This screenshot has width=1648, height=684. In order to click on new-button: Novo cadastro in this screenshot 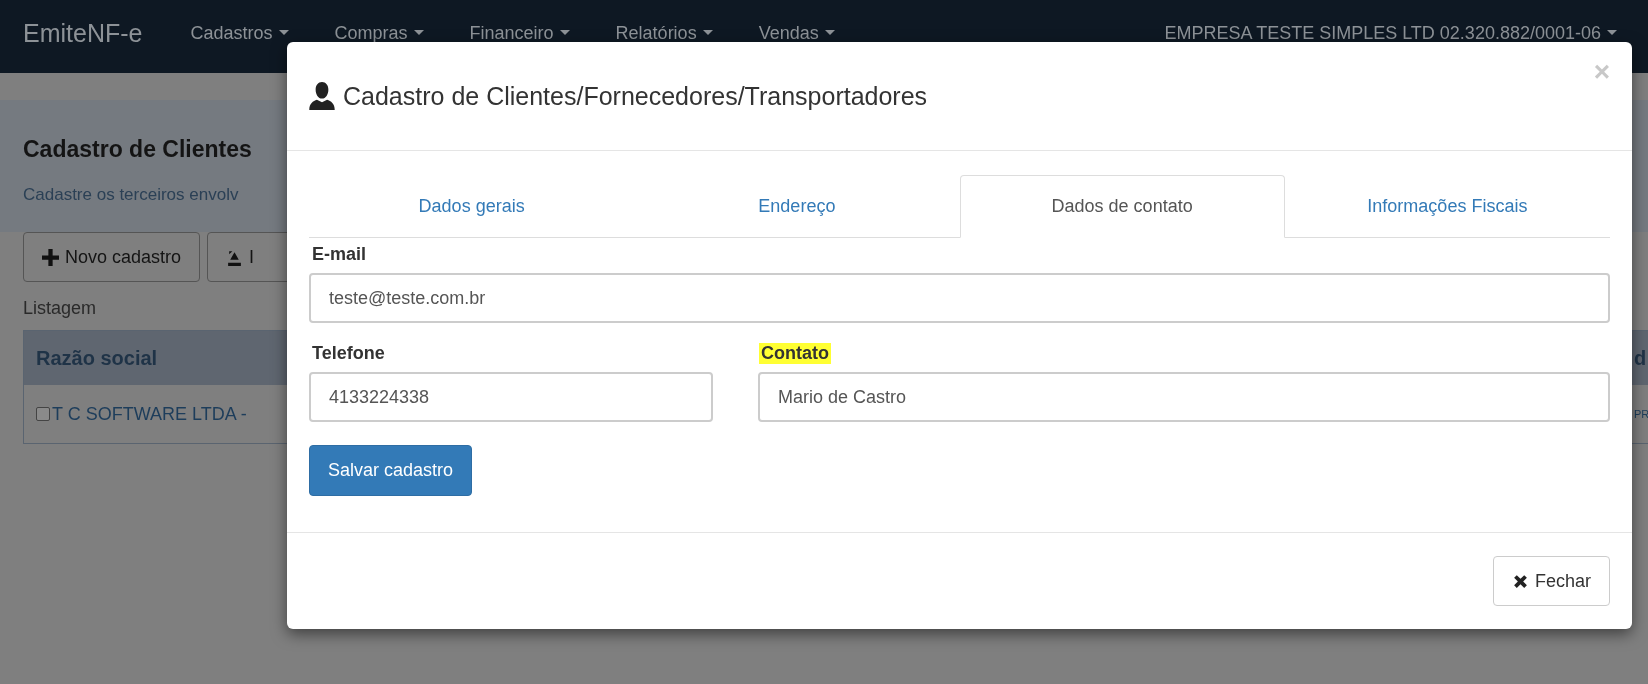, I will do `click(112, 257)`.